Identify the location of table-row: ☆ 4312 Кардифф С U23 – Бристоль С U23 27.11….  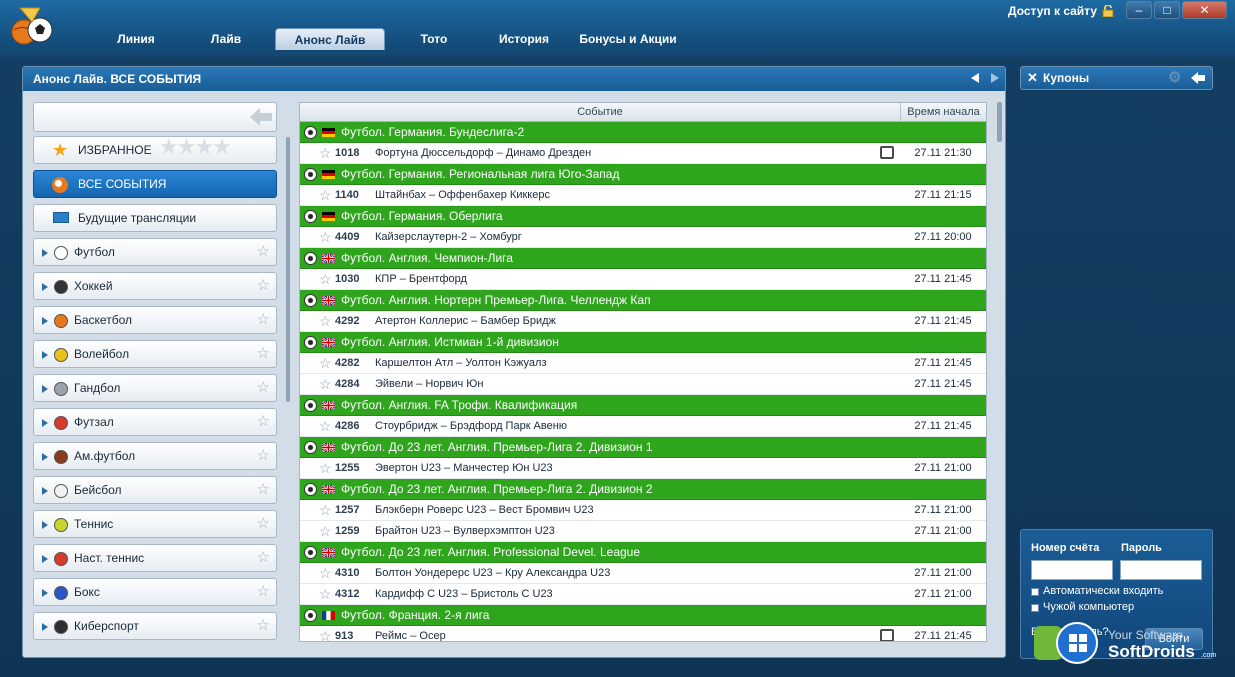
(643, 594).